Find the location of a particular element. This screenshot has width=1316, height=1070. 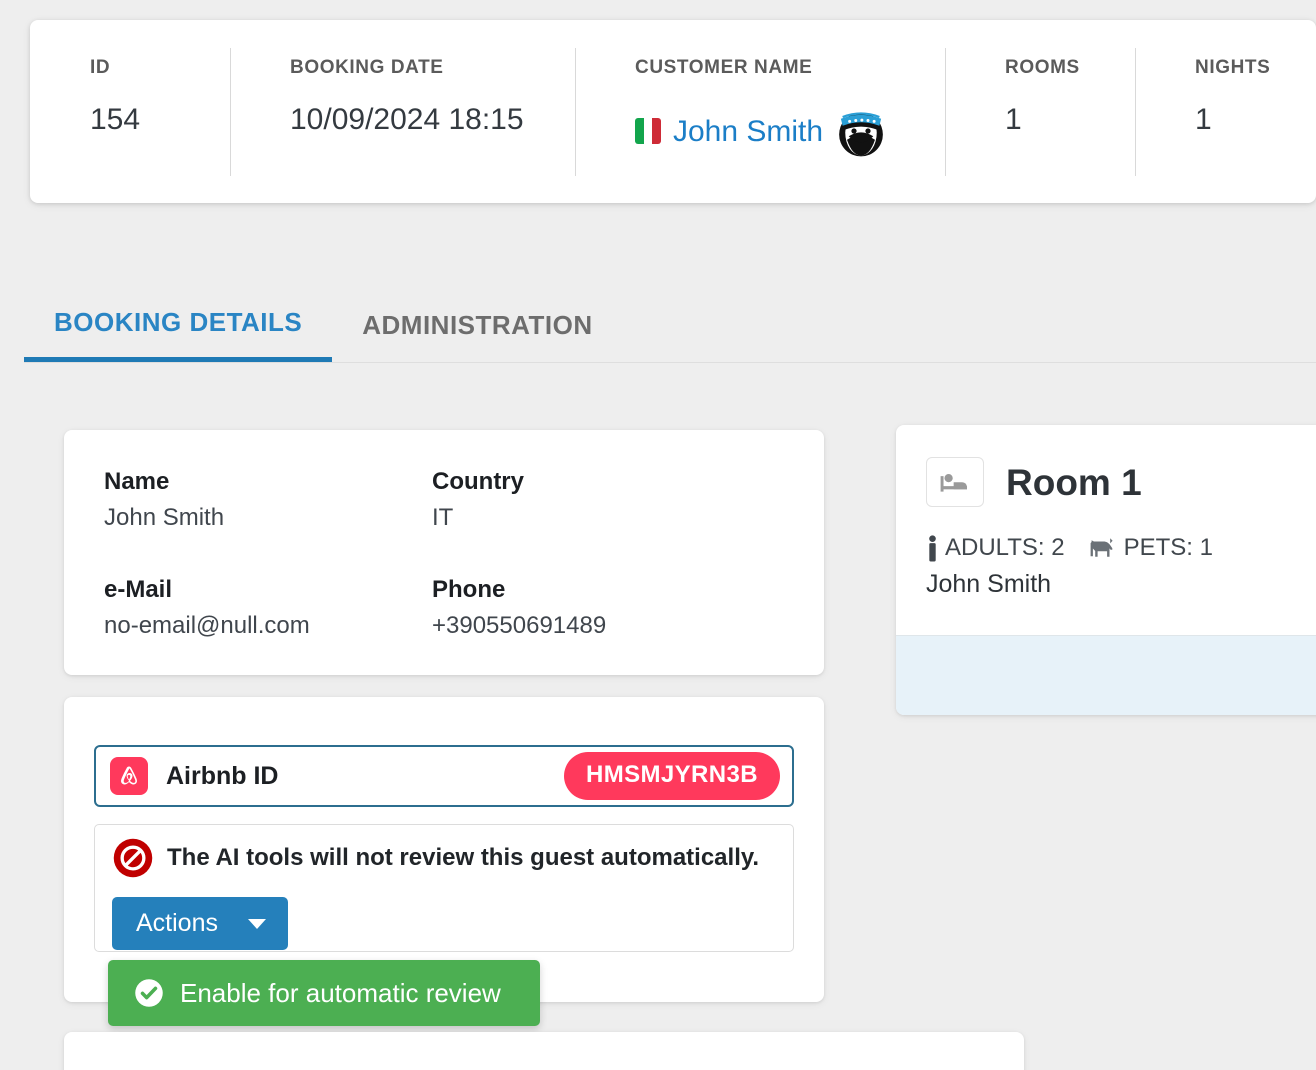

field-email: e-Mail no-email@null.com is located at coordinates (268, 608).